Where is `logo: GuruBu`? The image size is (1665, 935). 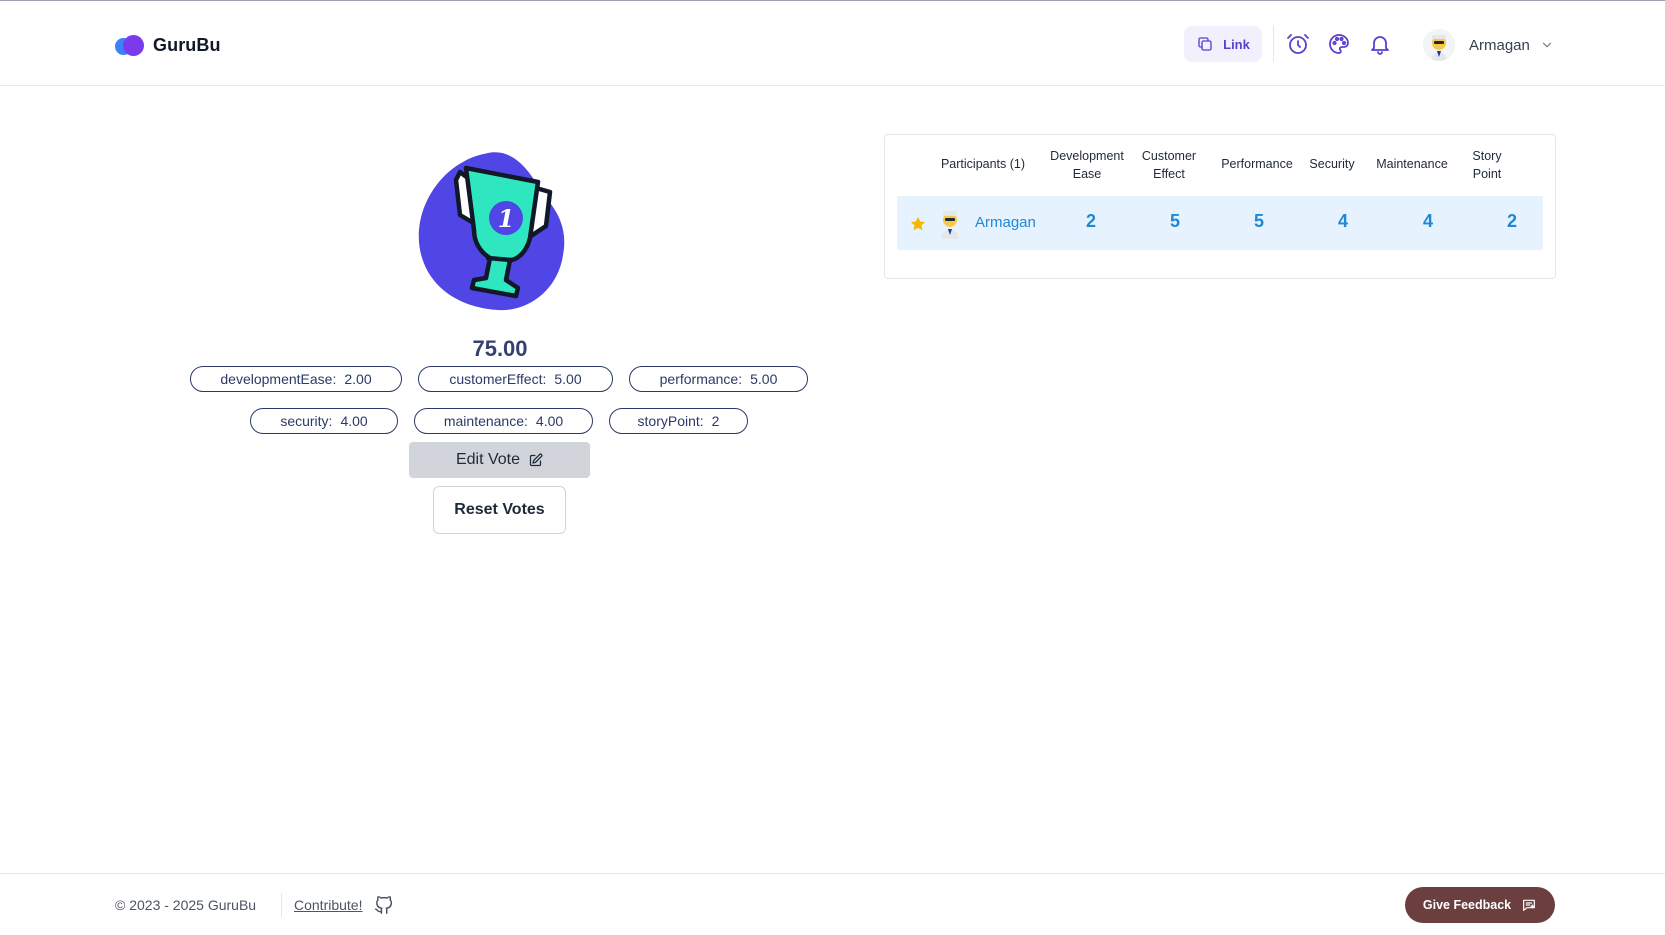 logo: GuruBu is located at coordinates (168, 45).